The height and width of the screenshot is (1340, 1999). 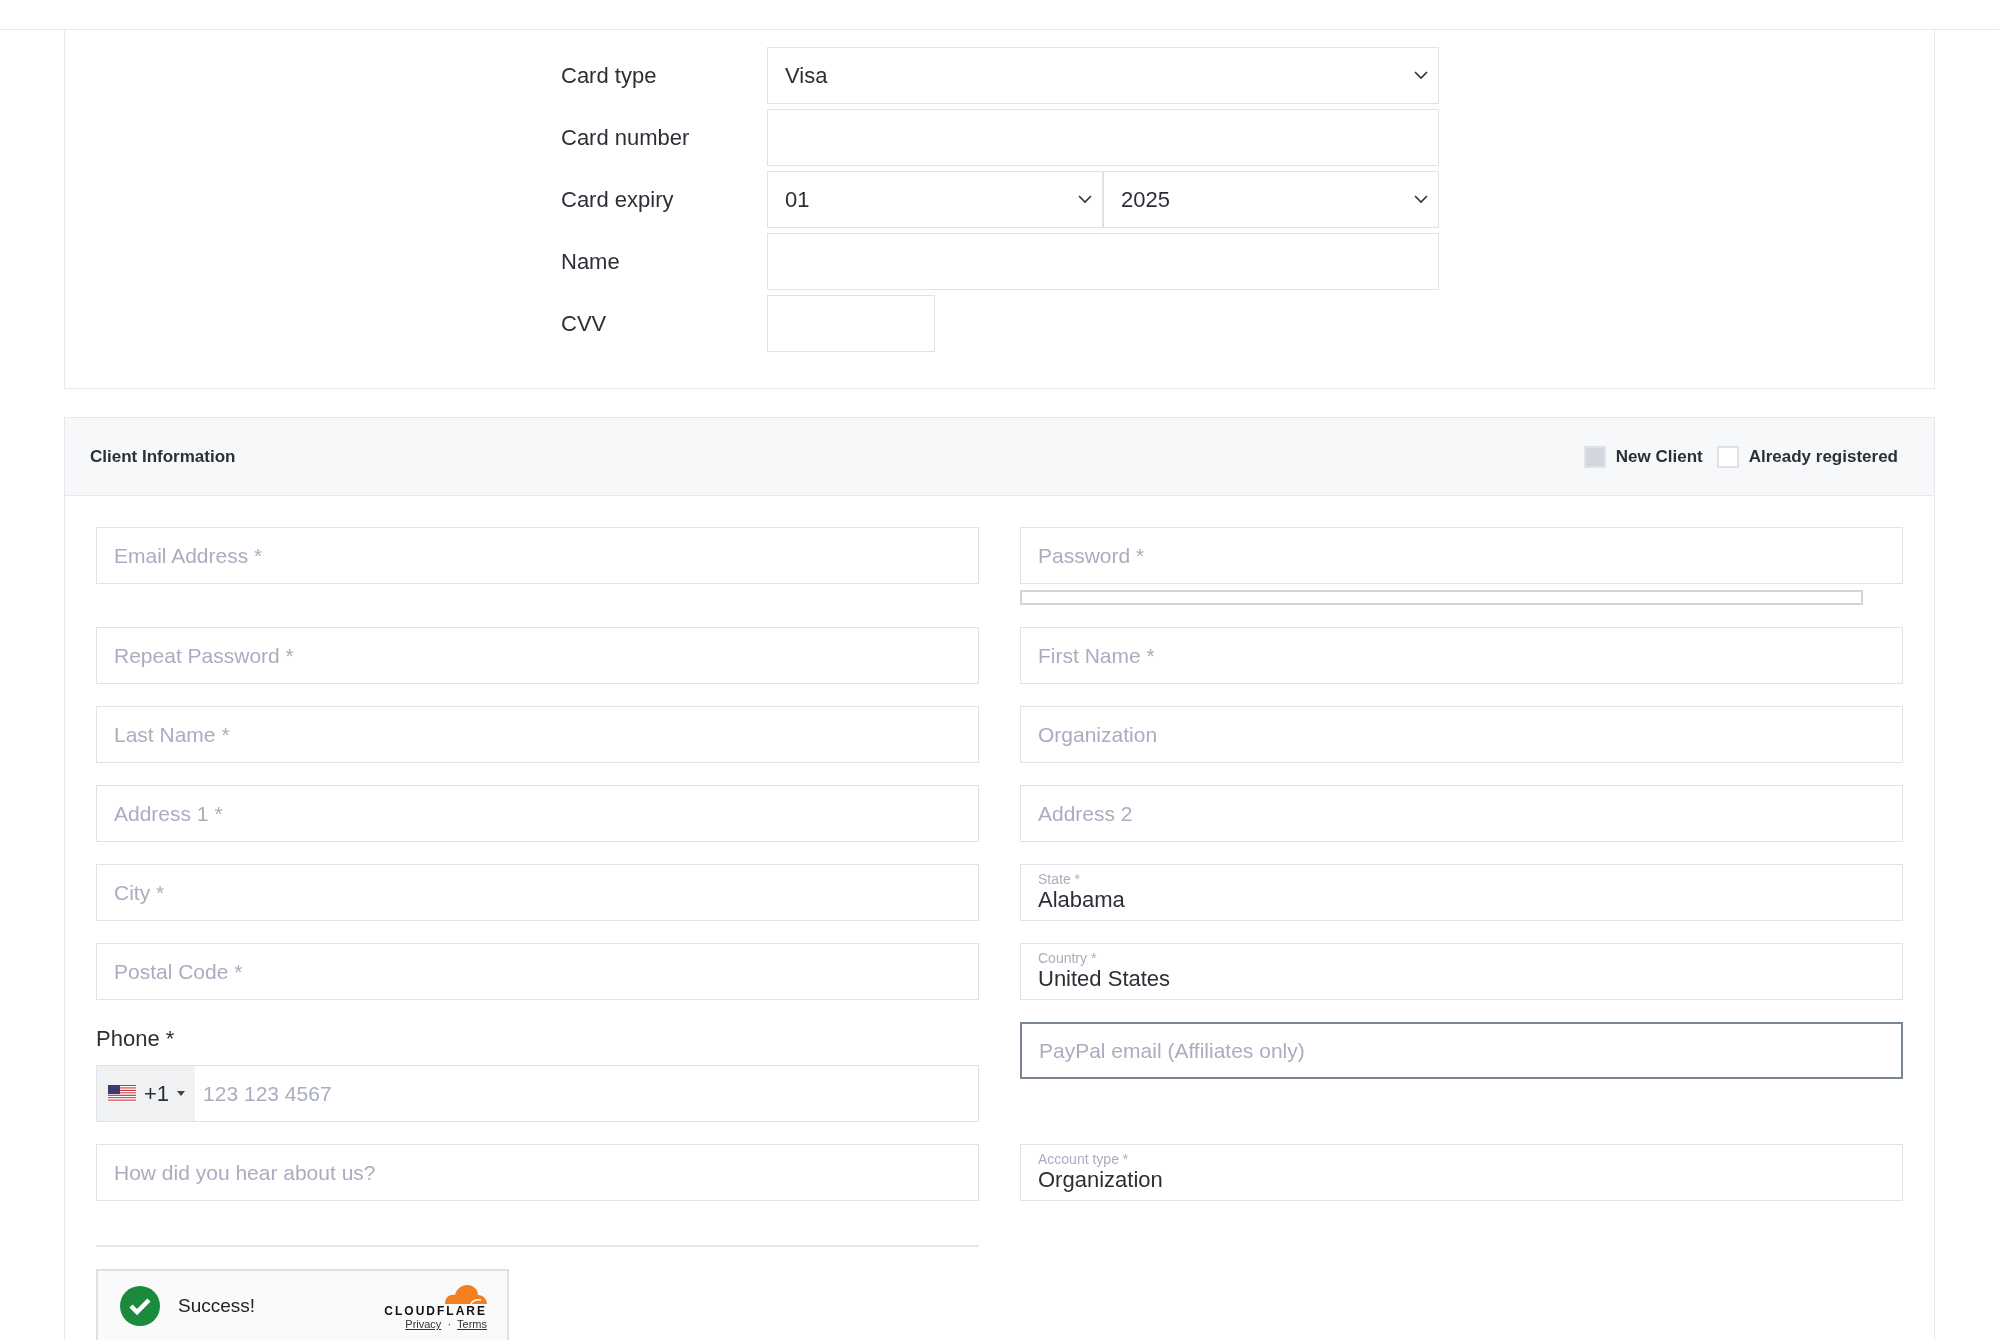 I want to click on checkbox-option: New Client, so click(x=1643, y=456).